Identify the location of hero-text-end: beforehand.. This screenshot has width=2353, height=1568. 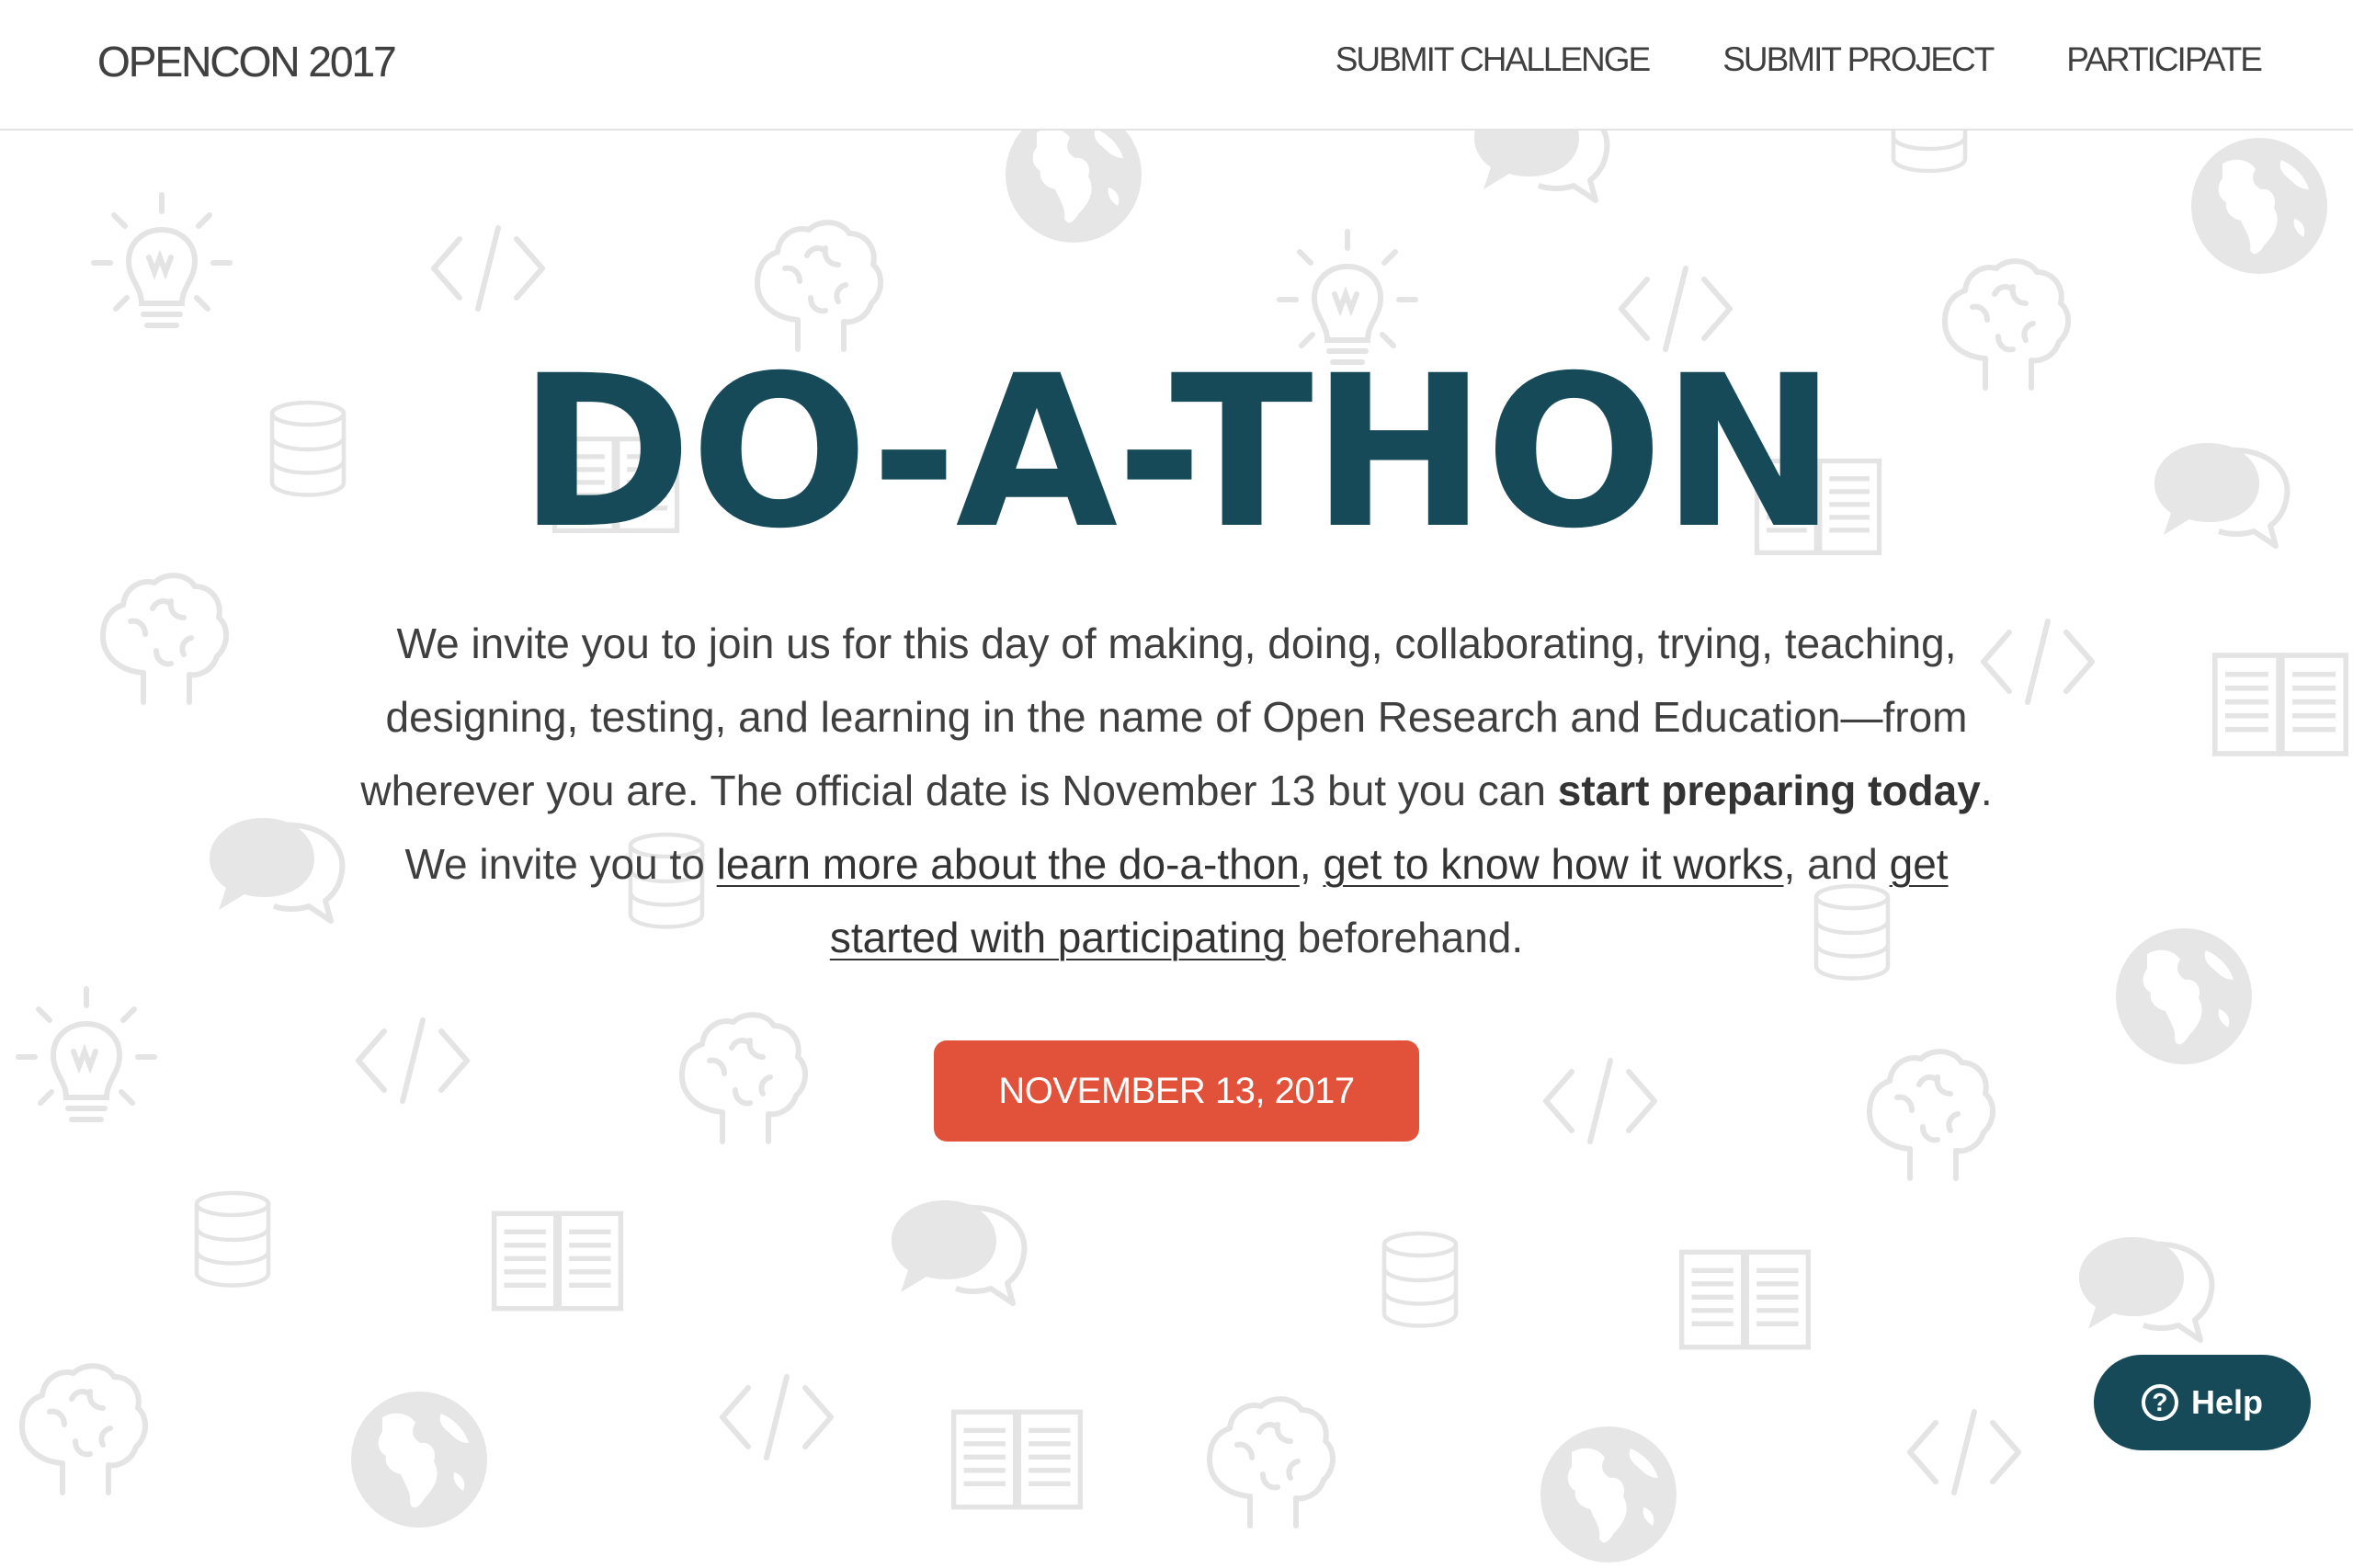
(1404, 937).